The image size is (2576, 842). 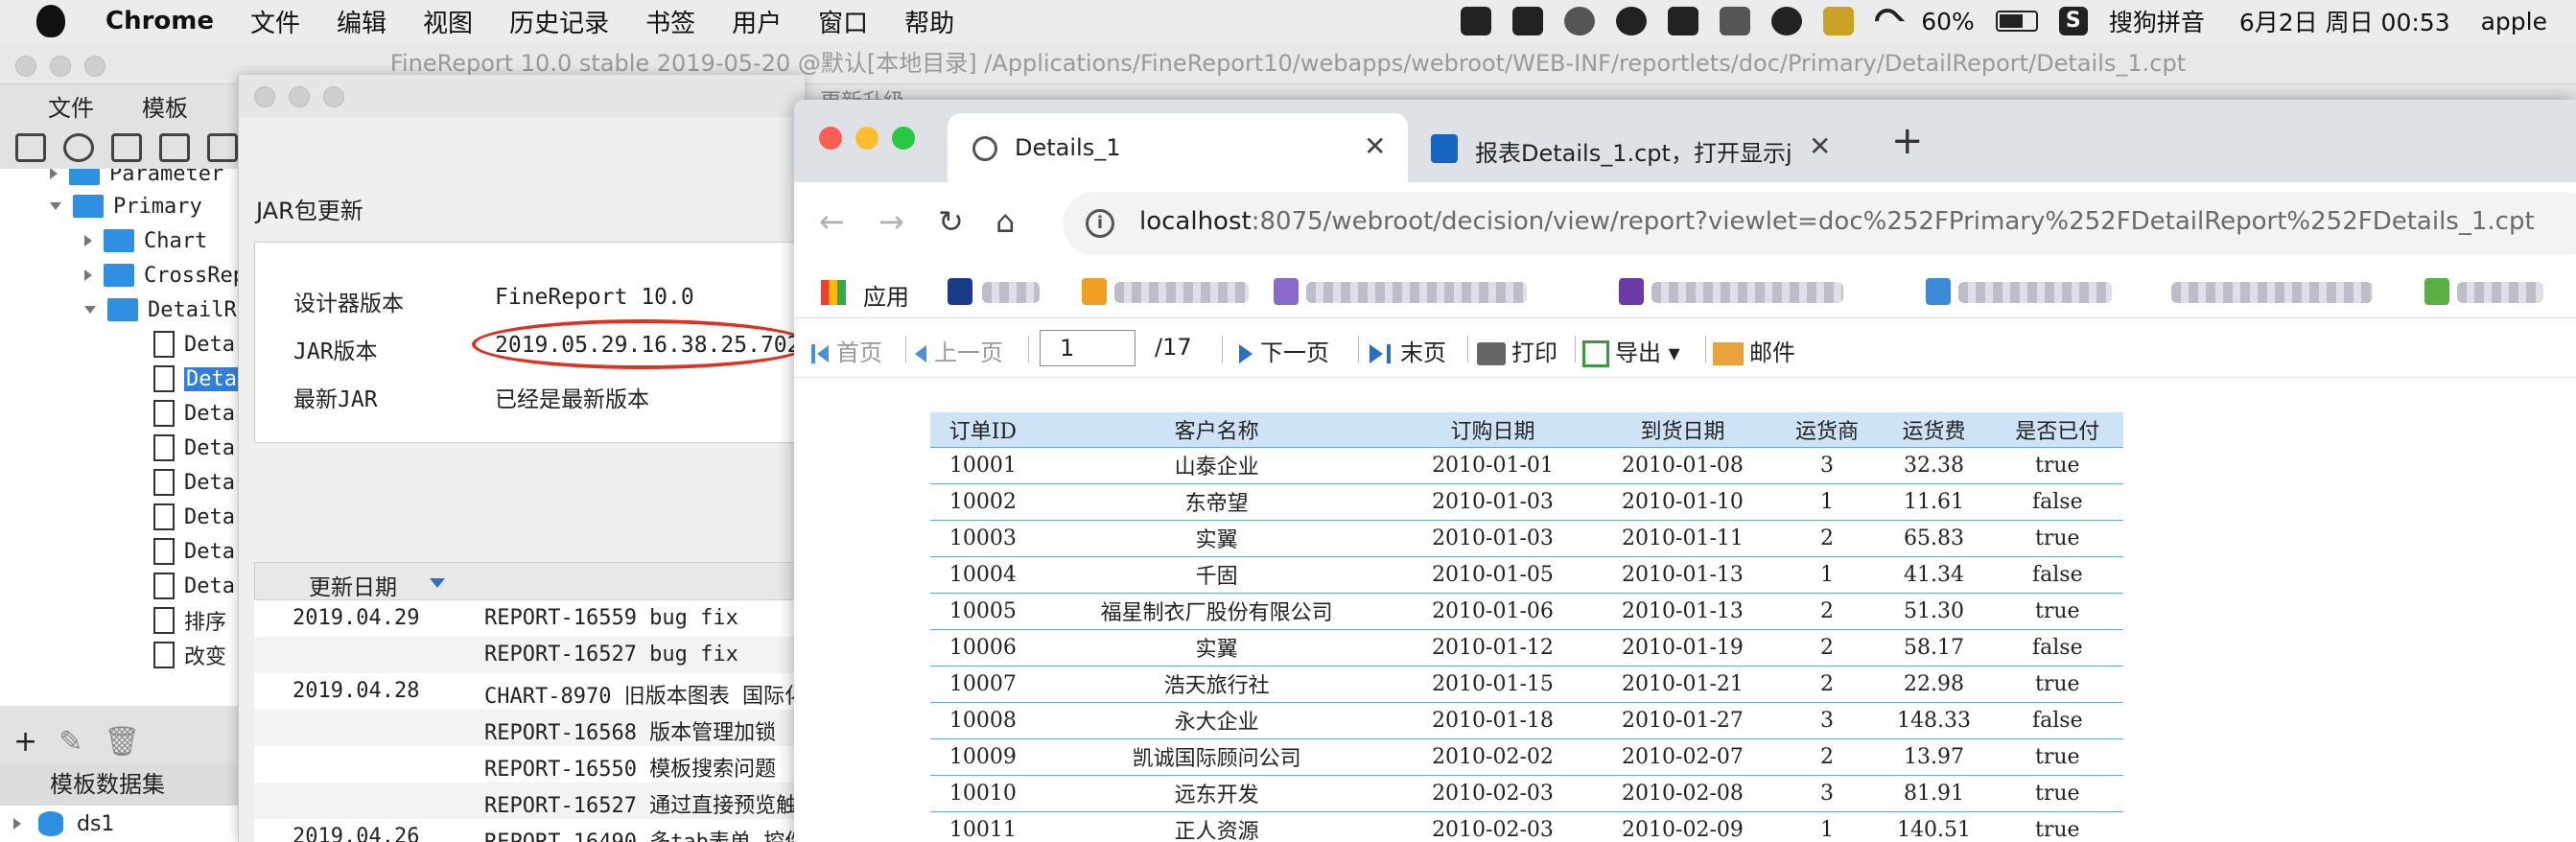 What do you see at coordinates (866, 138) in the screenshot?
I see `chrome-minimize-button` at bounding box center [866, 138].